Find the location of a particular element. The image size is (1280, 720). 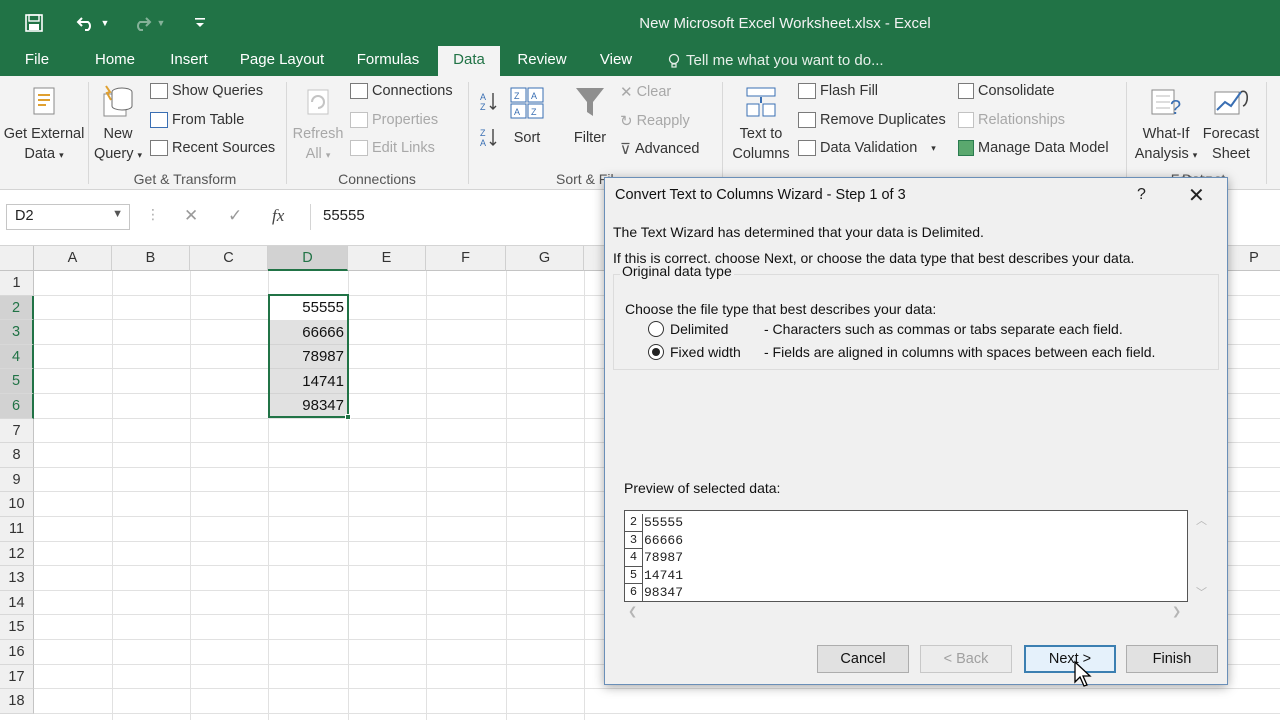

text-to-columns-button: Text to Columns is located at coordinates (761, 124).